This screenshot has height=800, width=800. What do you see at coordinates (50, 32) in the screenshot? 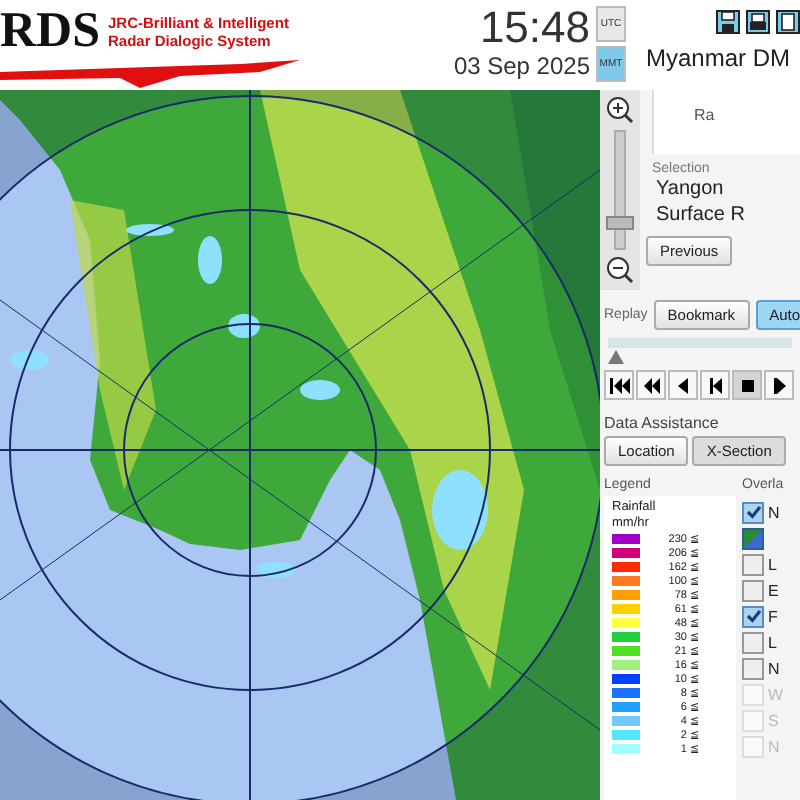
I see `logo-text: RDS` at bounding box center [50, 32].